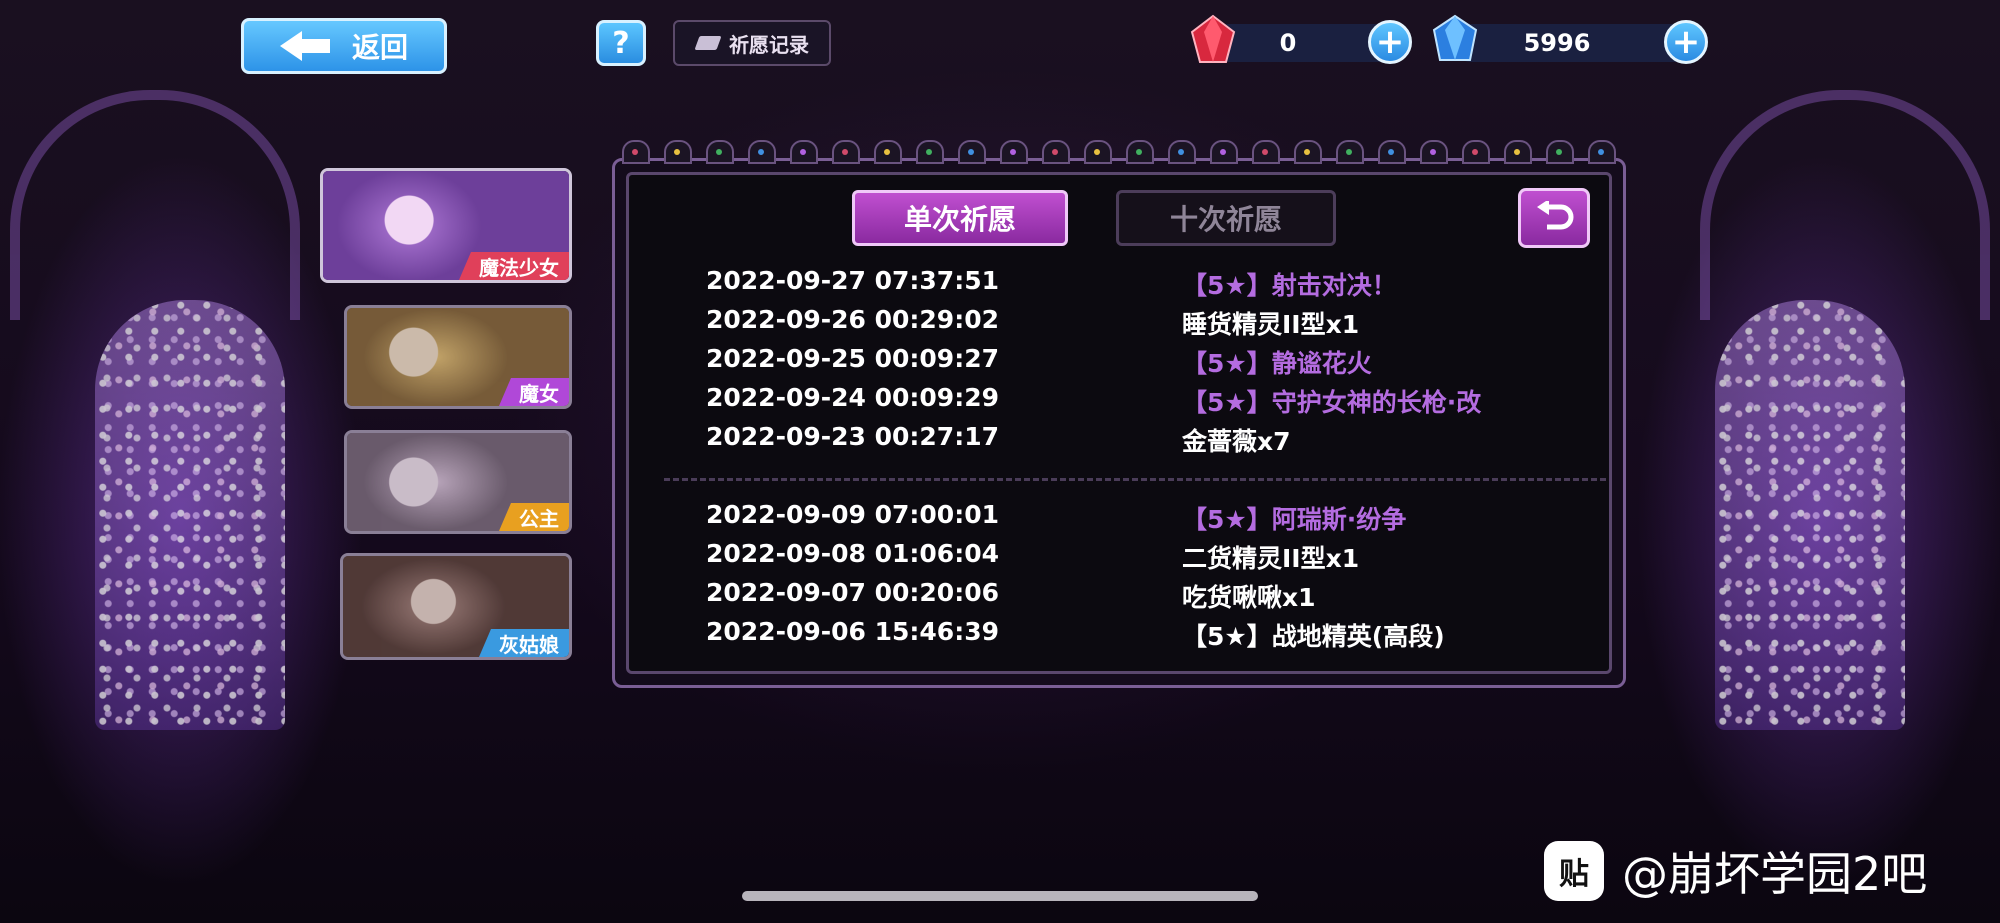  Describe the element at coordinates (1146, 519) in the screenshot. I see `list-item: 2022-09-09 07:00:01 【5★】阿瑞斯·纷争` at that location.